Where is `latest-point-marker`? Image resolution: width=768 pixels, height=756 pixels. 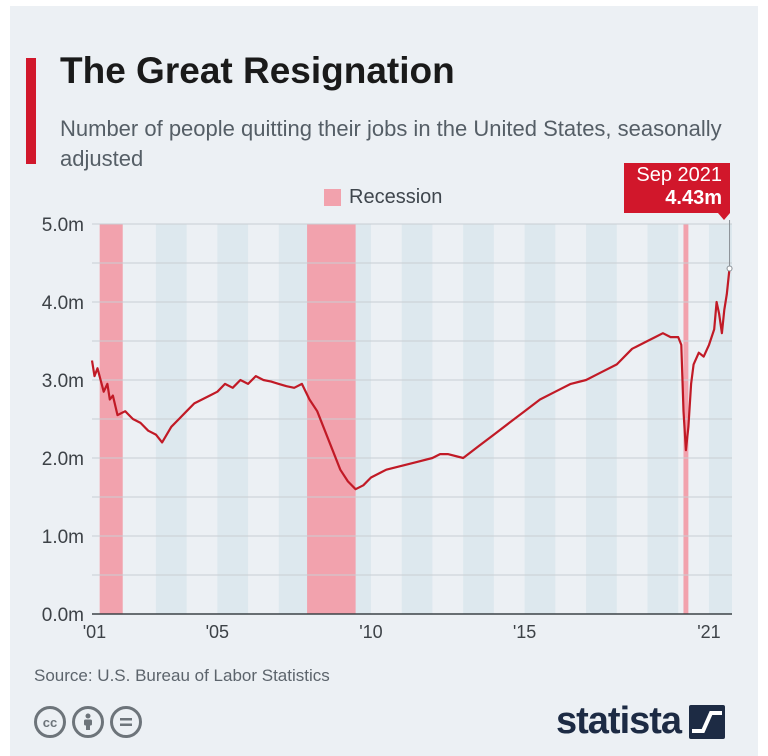
latest-point-marker is located at coordinates (729, 268).